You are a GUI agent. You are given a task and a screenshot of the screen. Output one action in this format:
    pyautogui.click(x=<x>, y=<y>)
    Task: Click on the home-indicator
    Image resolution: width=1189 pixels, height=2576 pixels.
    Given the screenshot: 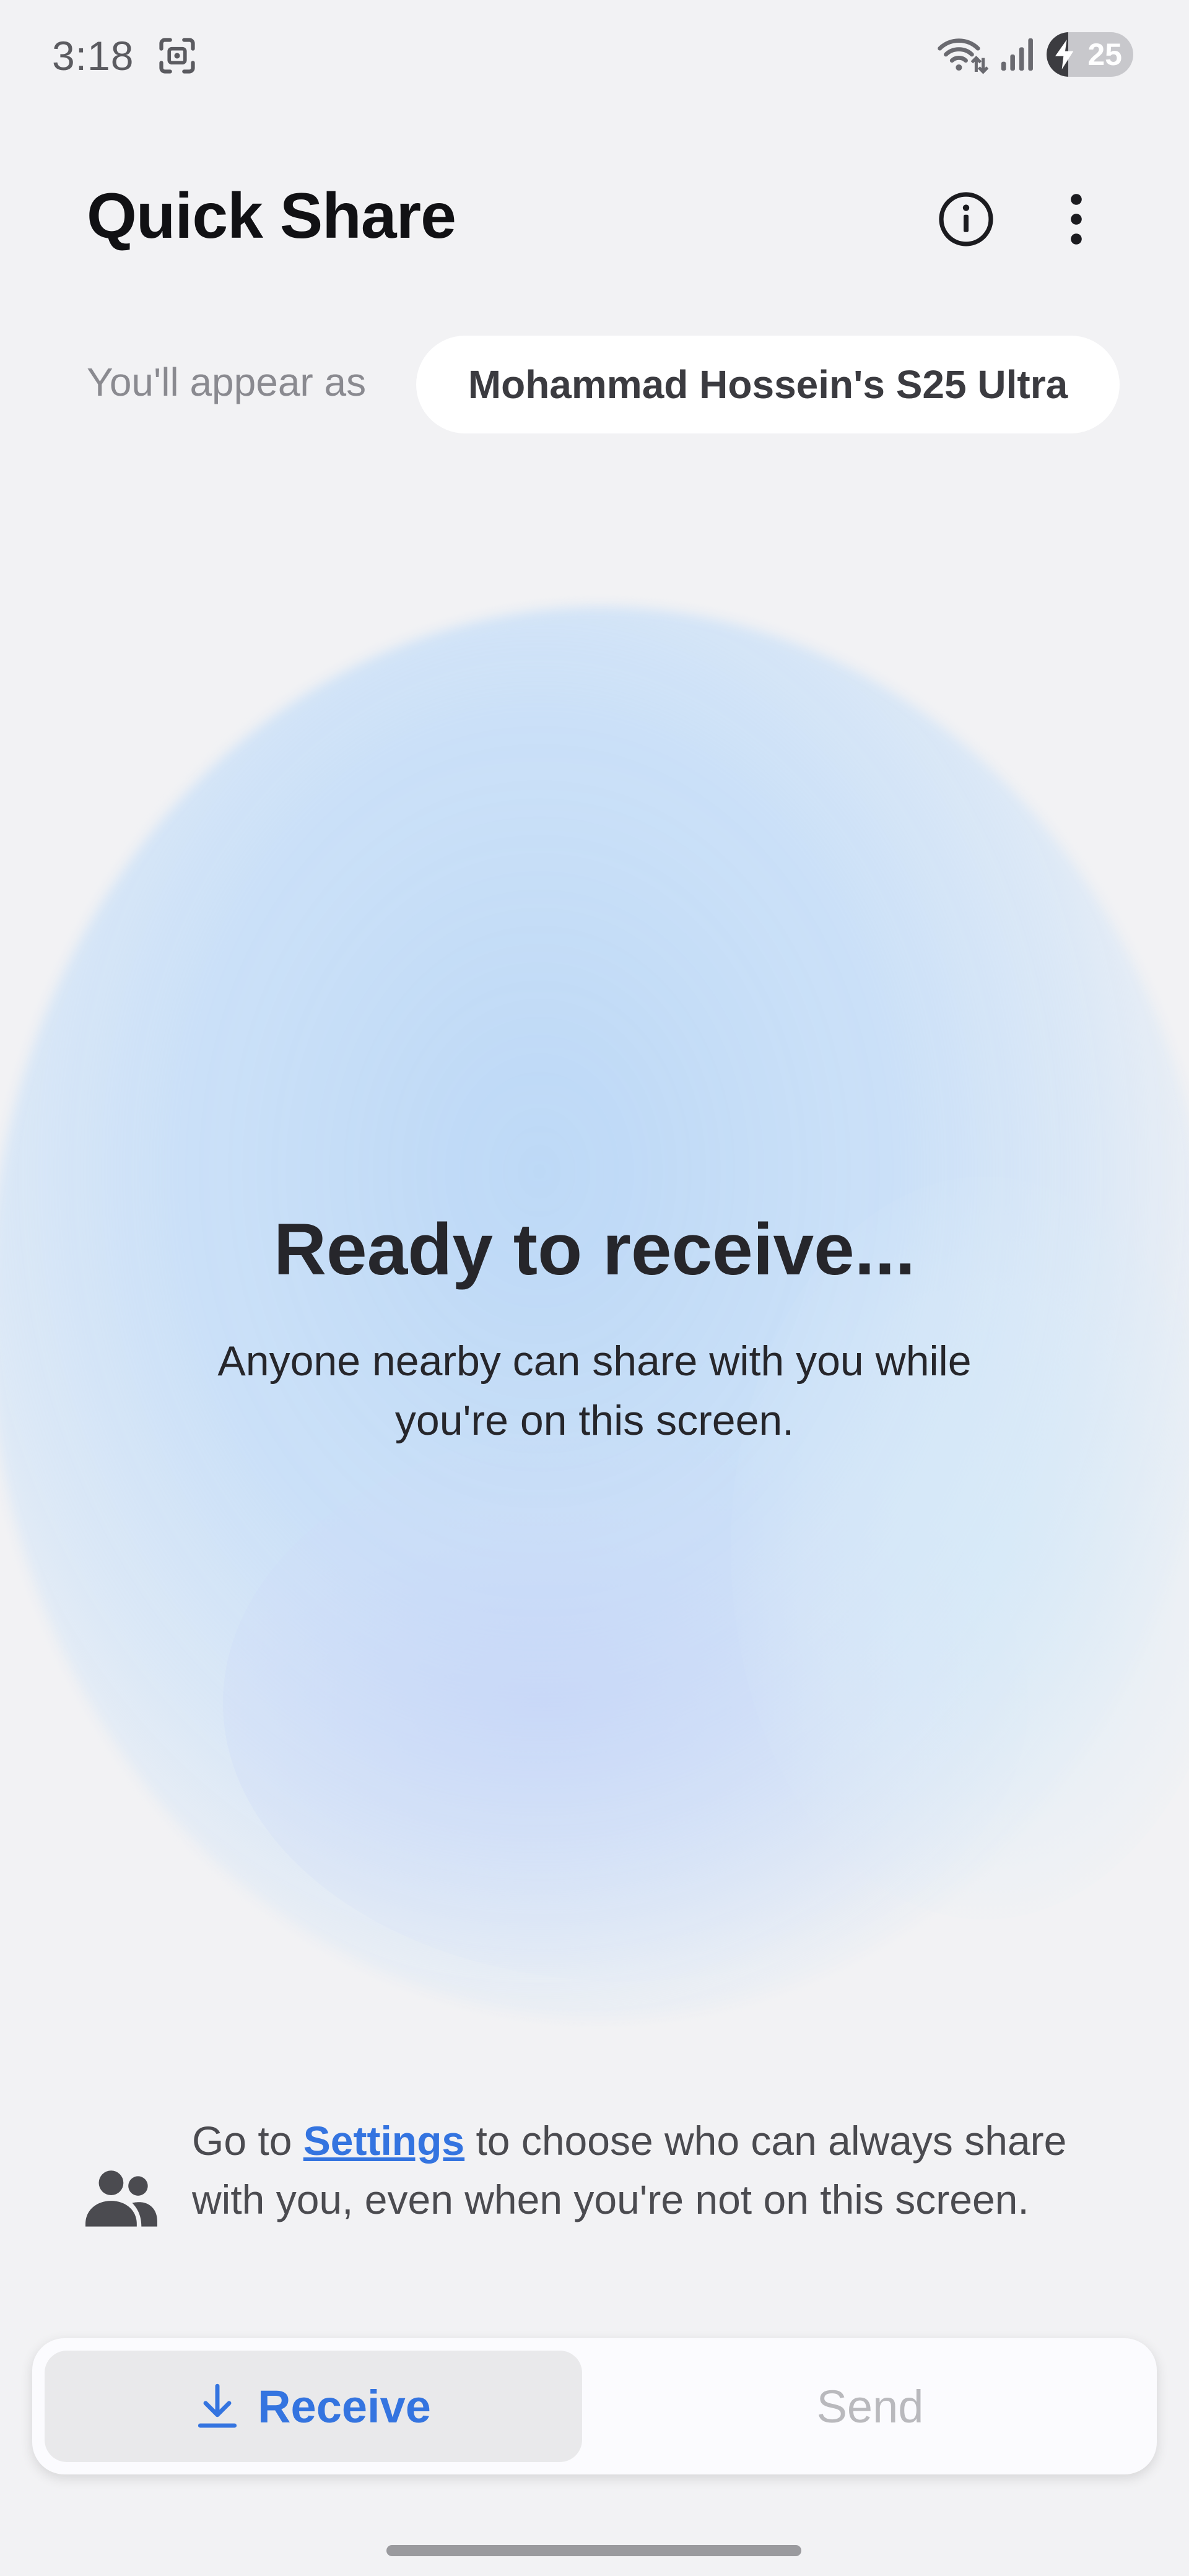 What is the action you would take?
    pyautogui.click(x=593, y=2550)
    